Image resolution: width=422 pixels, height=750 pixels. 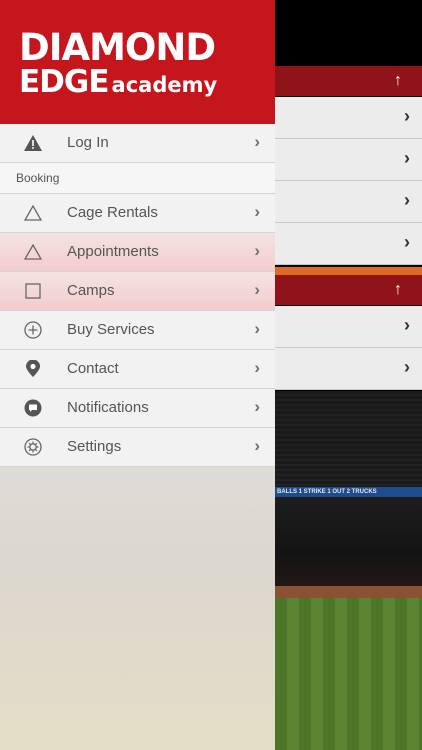 What do you see at coordinates (33, 369) in the screenshot?
I see `location-pin-icon` at bounding box center [33, 369].